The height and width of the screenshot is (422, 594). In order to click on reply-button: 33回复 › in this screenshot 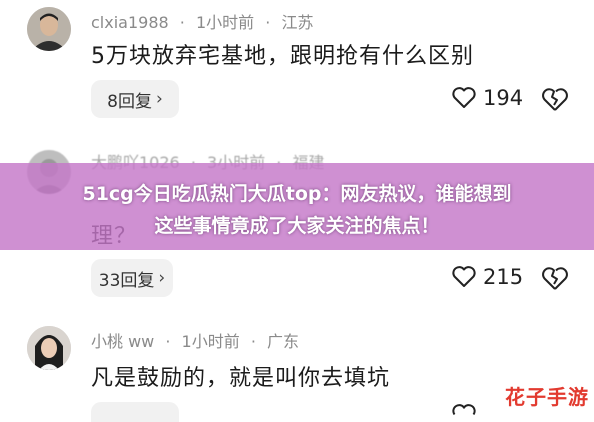, I will do `click(132, 278)`.